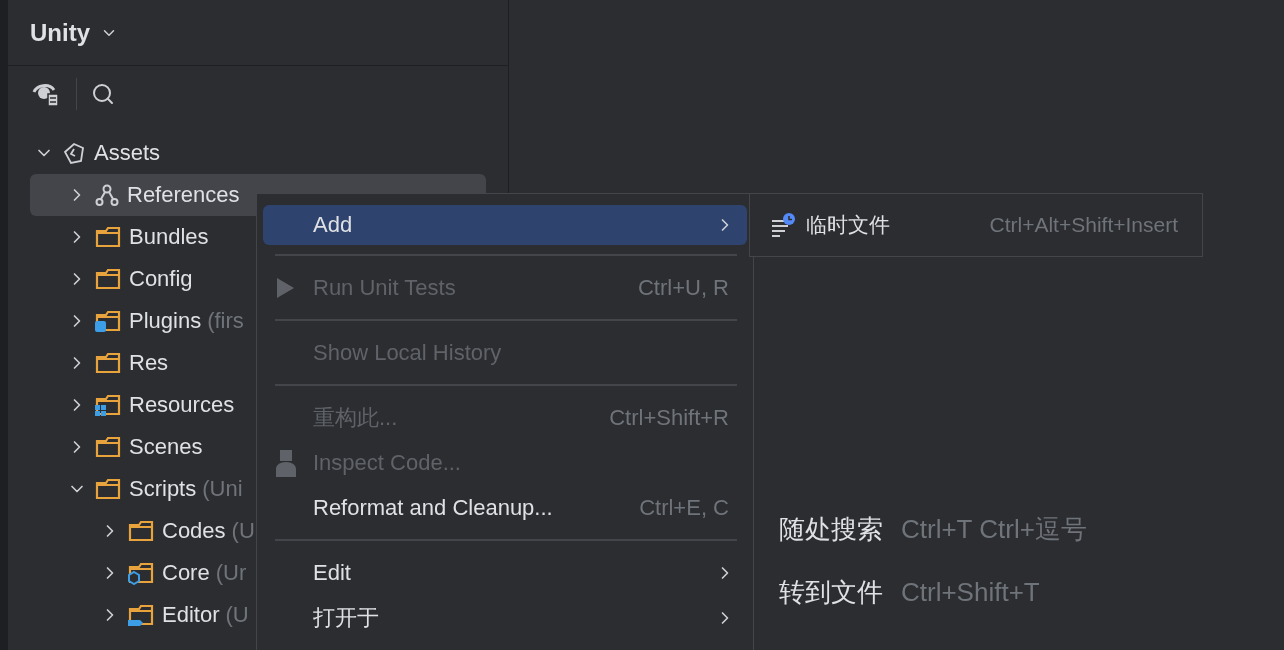 This screenshot has height=650, width=1284. What do you see at coordinates (166, 447) in the screenshot?
I see `tree-label: Scenes` at bounding box center [166, 447].